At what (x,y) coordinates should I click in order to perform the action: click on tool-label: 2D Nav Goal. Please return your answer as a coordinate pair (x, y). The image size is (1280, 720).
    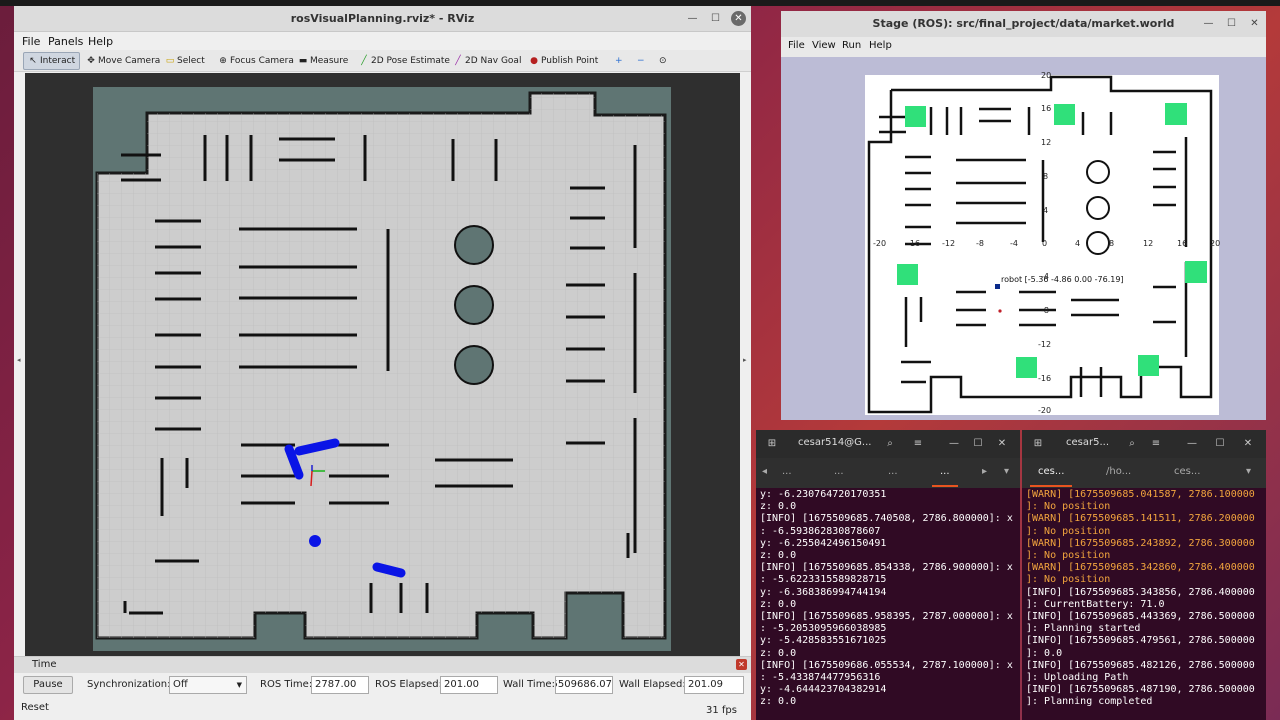
    Looking at the image, I should click on (493, 61).